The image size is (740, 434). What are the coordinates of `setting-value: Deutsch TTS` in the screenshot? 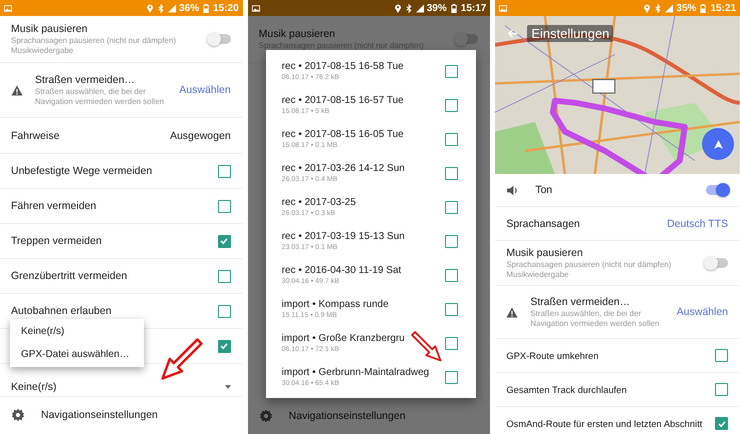 It's located at (697, 224).